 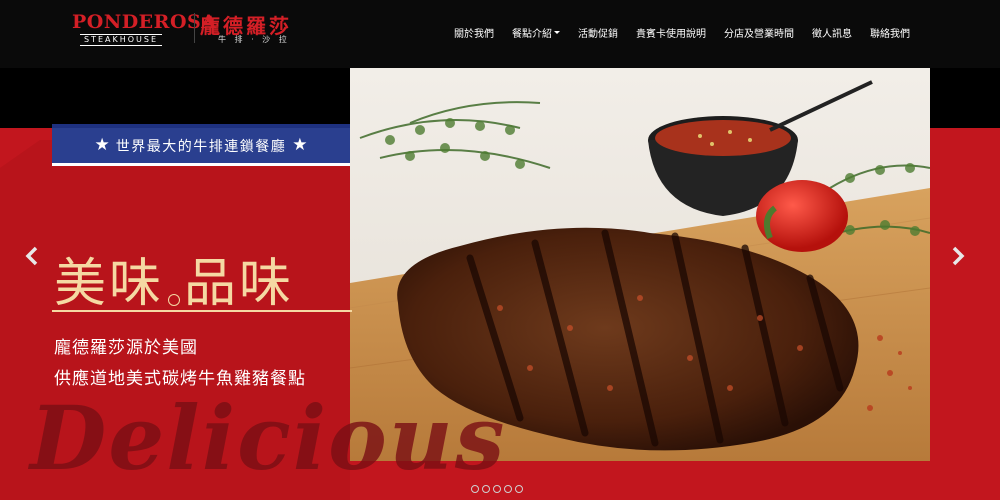 I want to click on carousel-indicators, so click(x=497, y=489).